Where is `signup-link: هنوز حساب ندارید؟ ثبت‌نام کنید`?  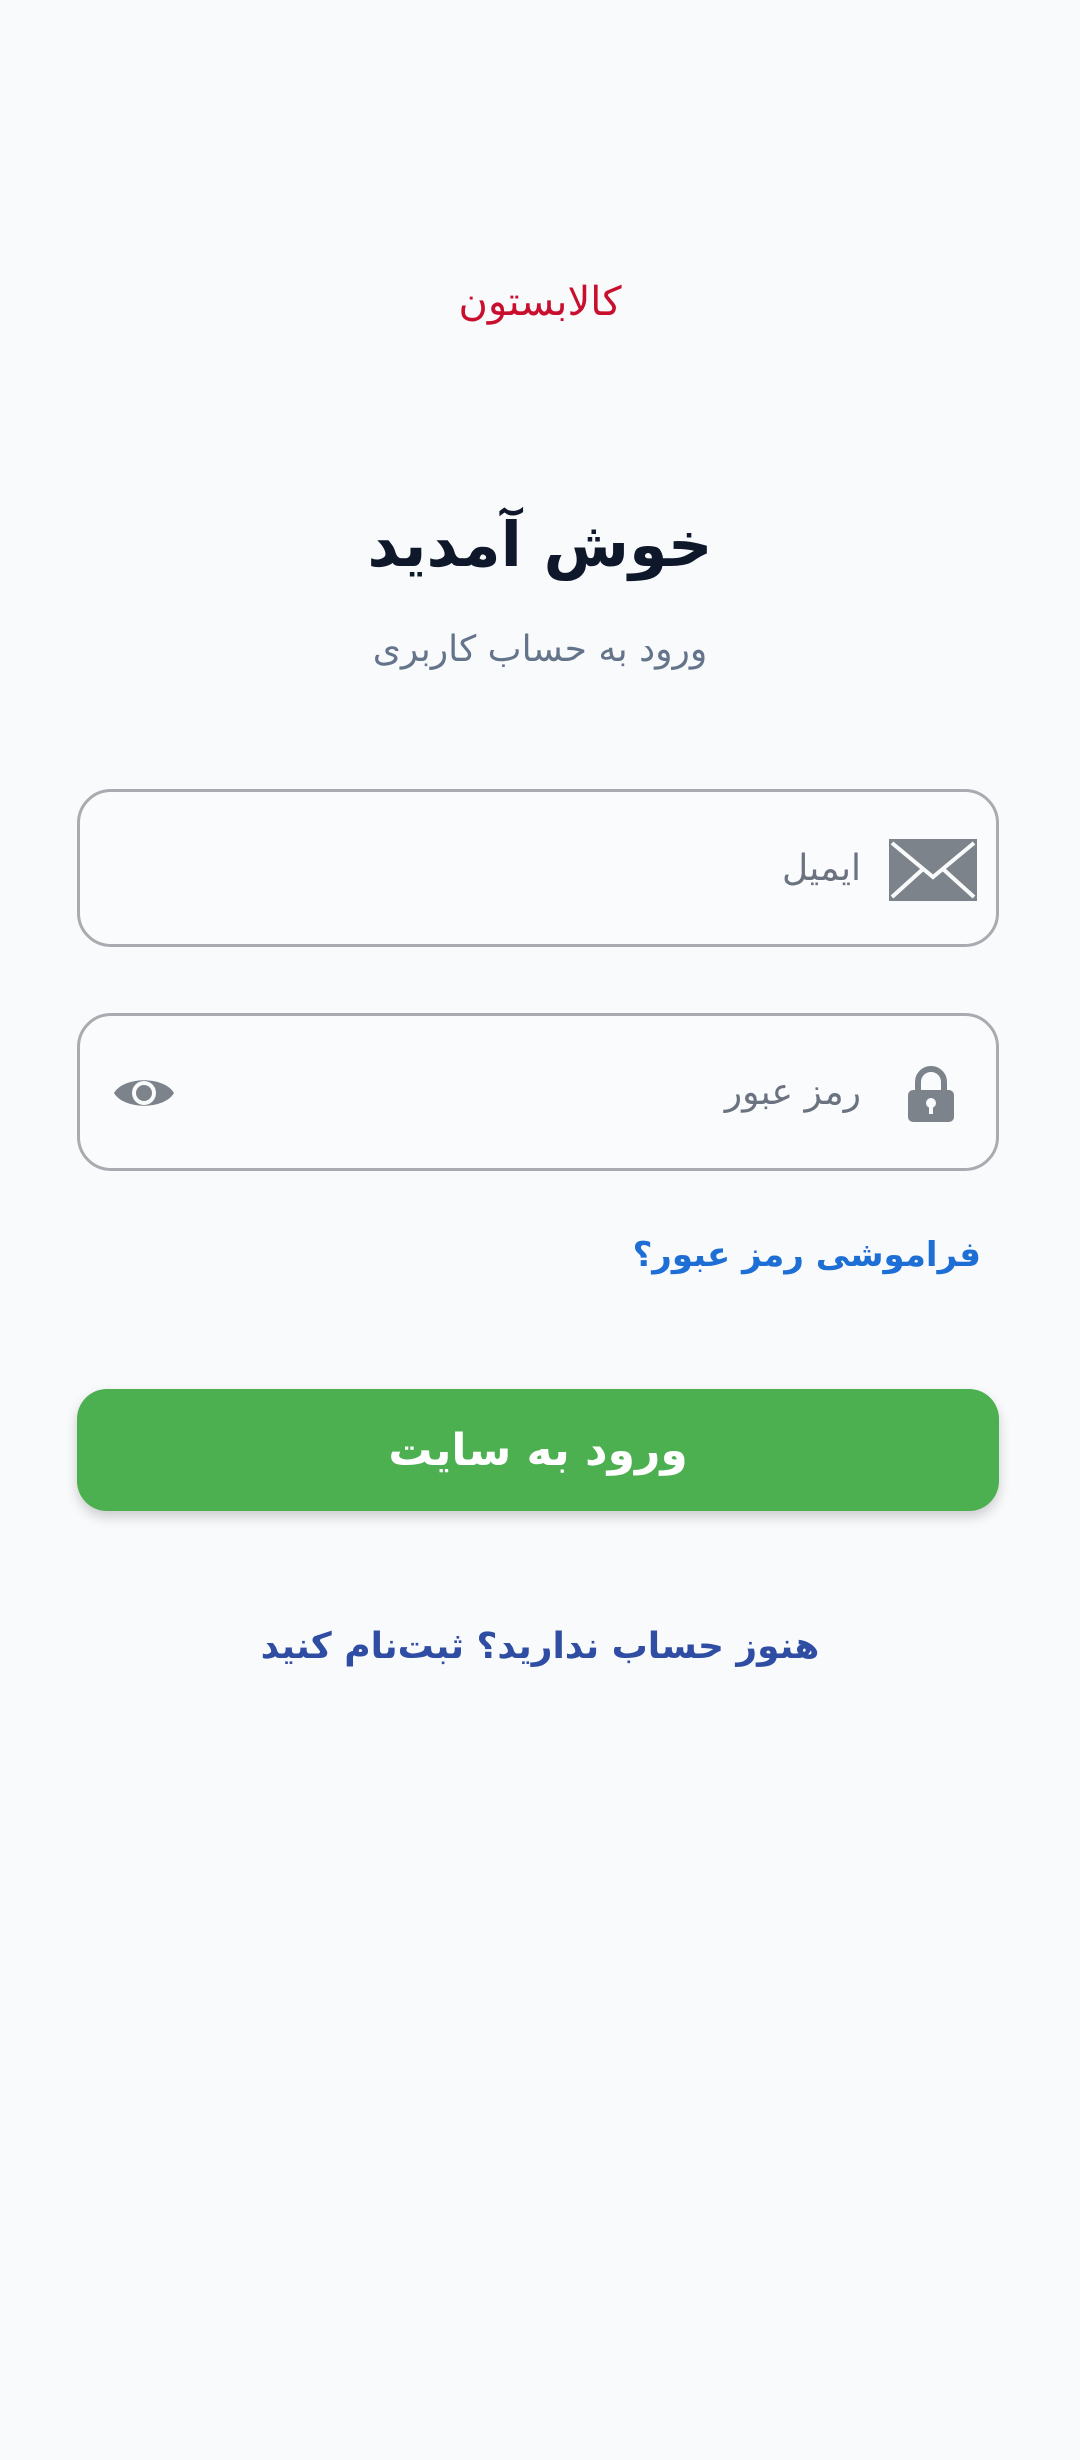 signup-link: هنوز حساب ندارید؟ ثبت‌نام کنید is located at coordinates (540, 1647).